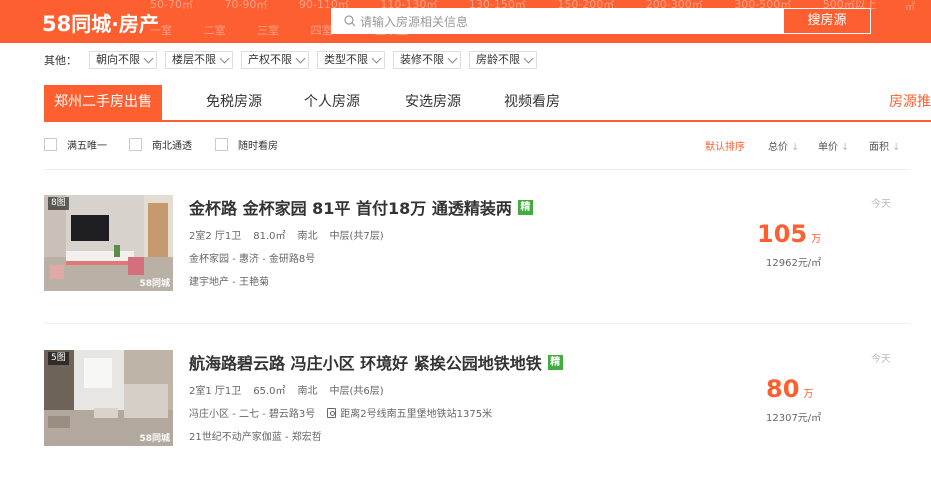 Image resolution: width=931 pixels, height=477 pixels. I want to click on listing-title-text: 航海路碧云路 冯庄小区 环境好 紧挨公园地铁地铁, so click(365, 362).